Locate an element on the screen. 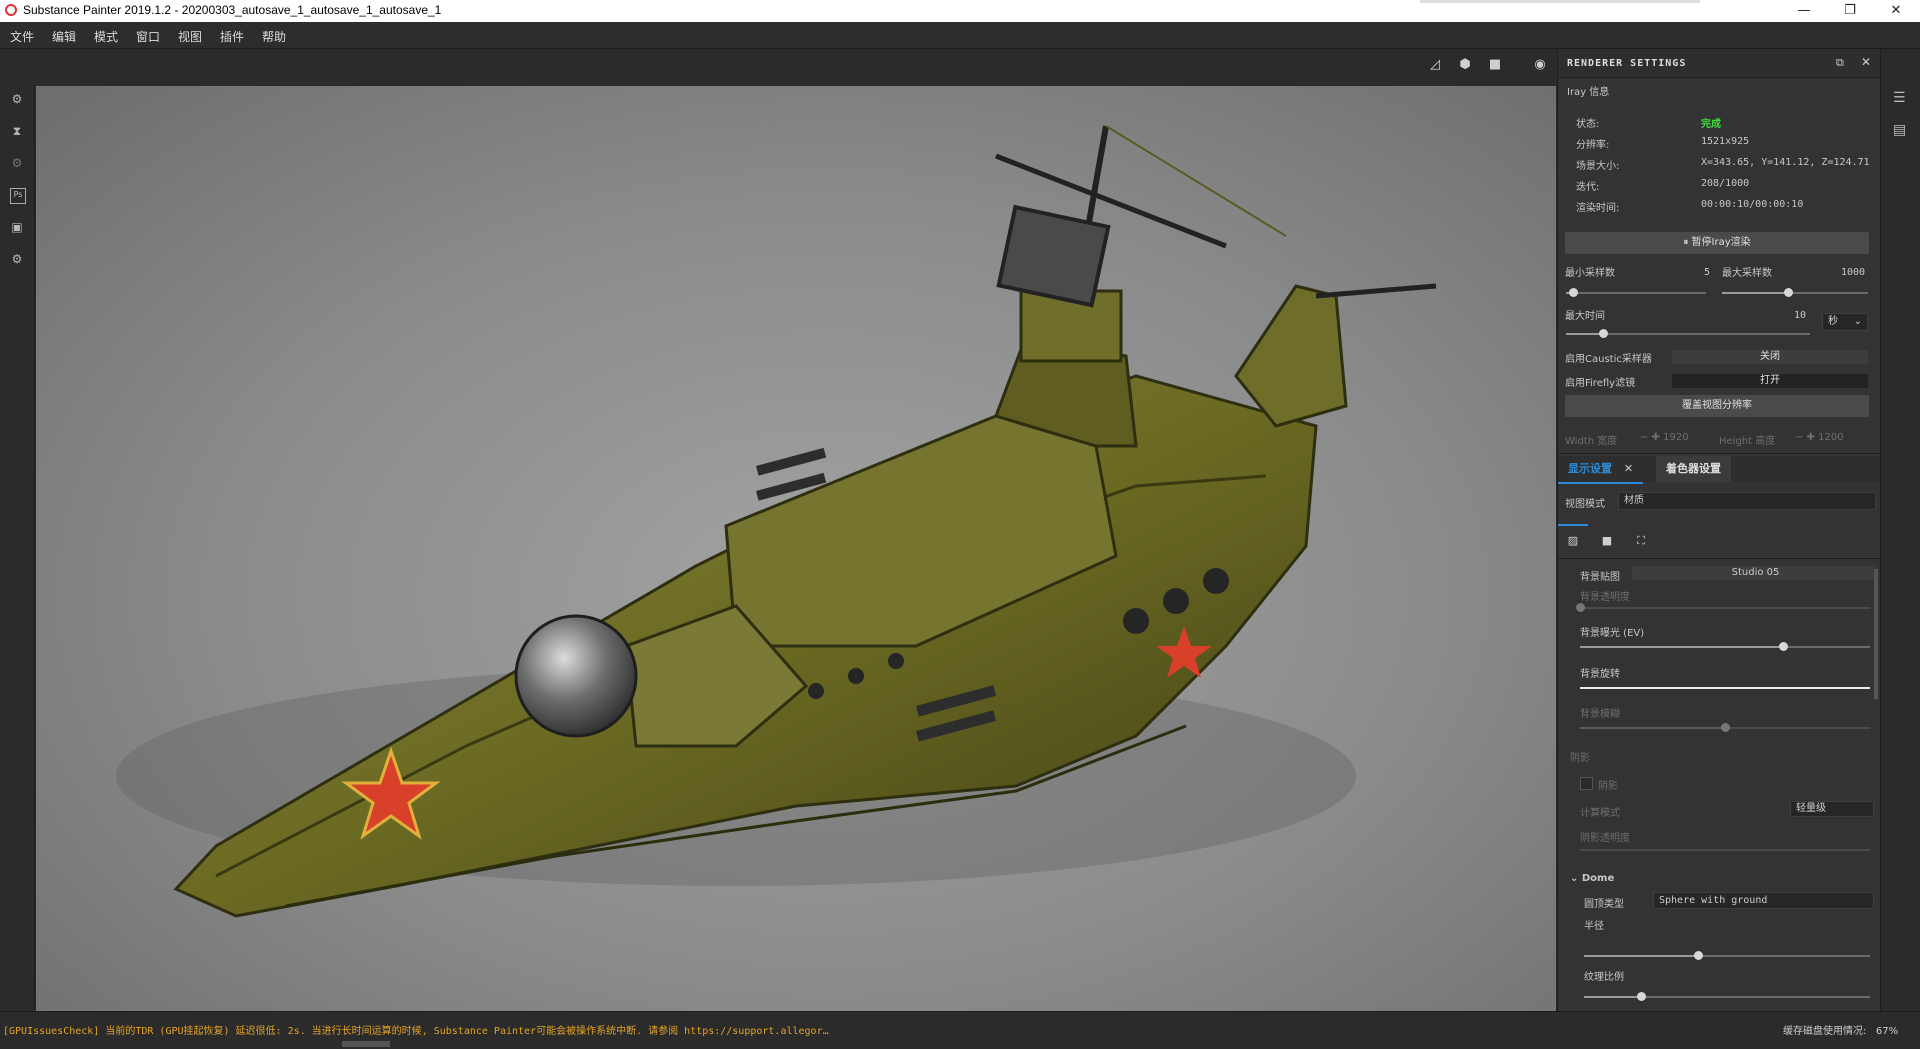  menu-edit: 编辑 is located at coordinates (64, 36).